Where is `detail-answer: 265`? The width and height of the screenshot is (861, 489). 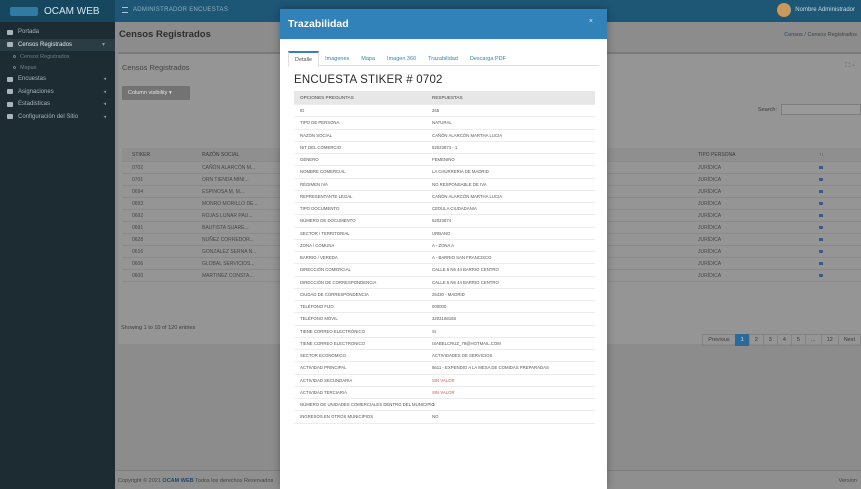 detail-answer: 265 is located at coordinates (436, 111).